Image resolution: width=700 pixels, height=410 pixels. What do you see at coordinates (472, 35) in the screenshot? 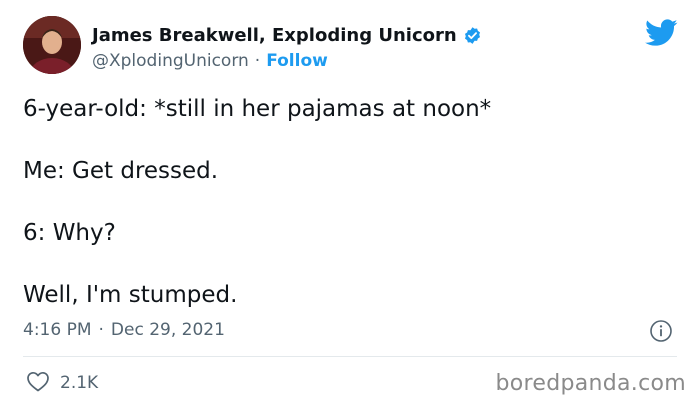
I see `verified-badge-icon` at bounding box center [472, 35].